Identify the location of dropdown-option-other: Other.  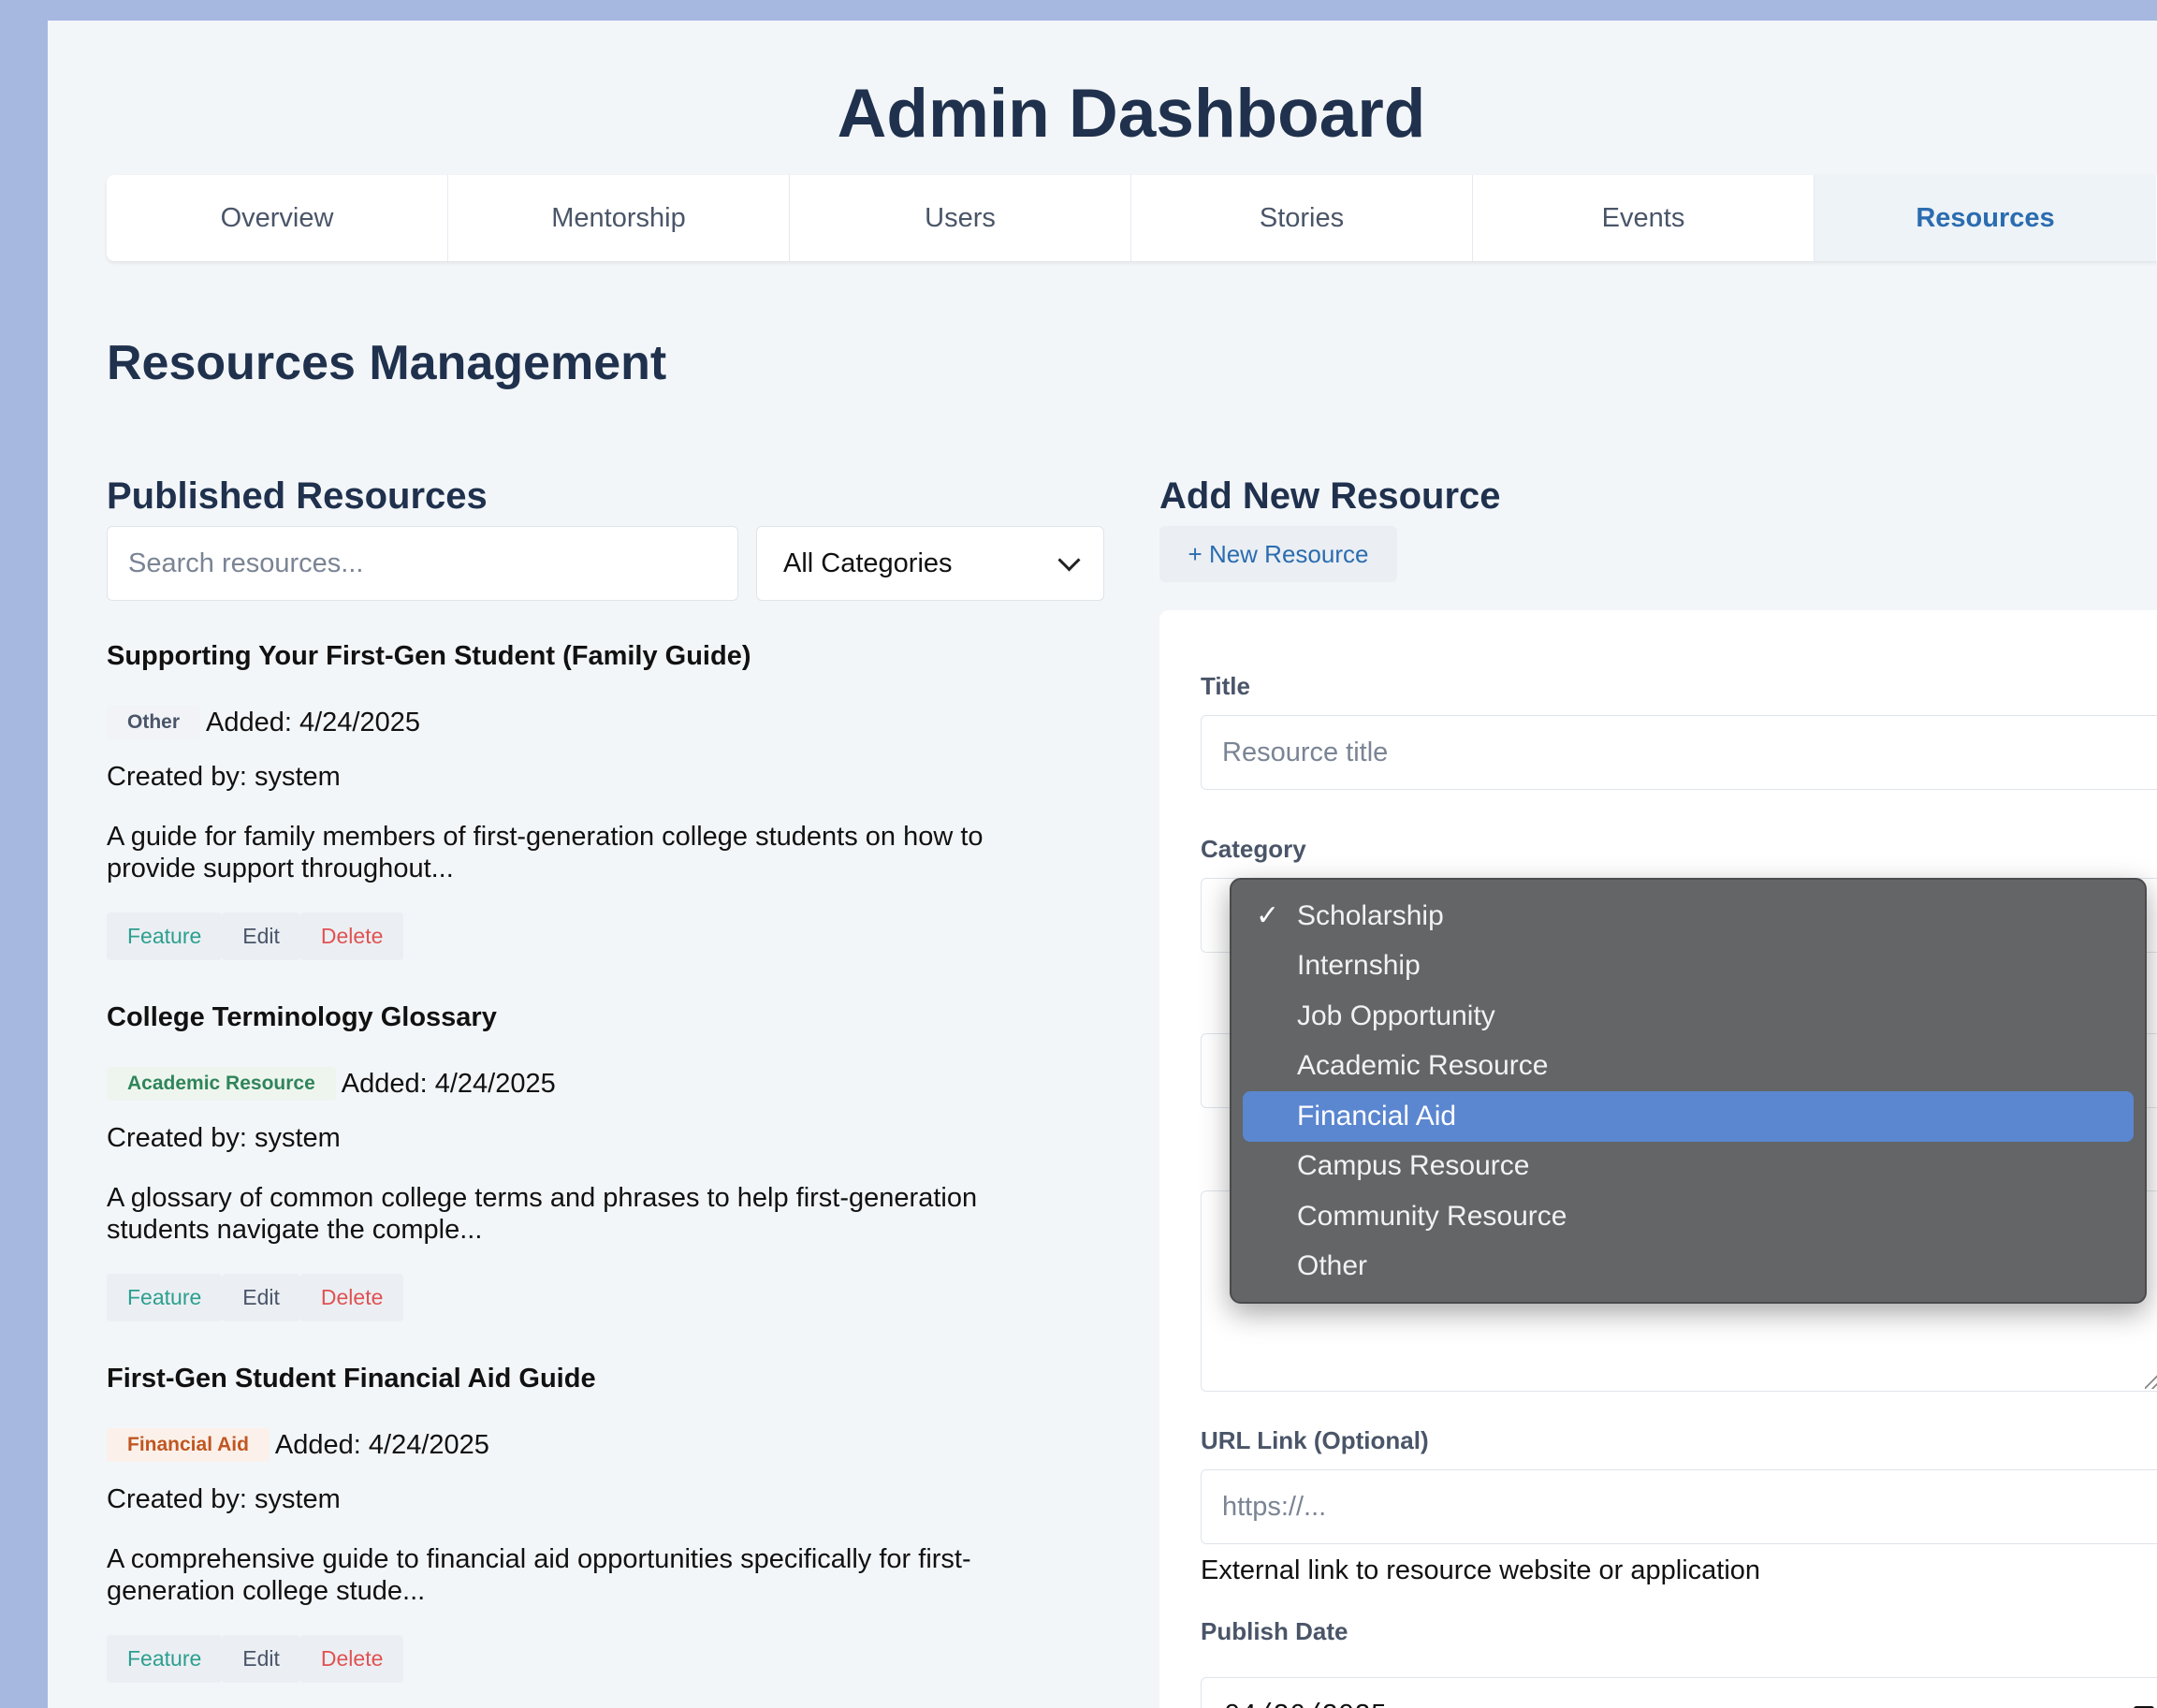
(1688, 1267).